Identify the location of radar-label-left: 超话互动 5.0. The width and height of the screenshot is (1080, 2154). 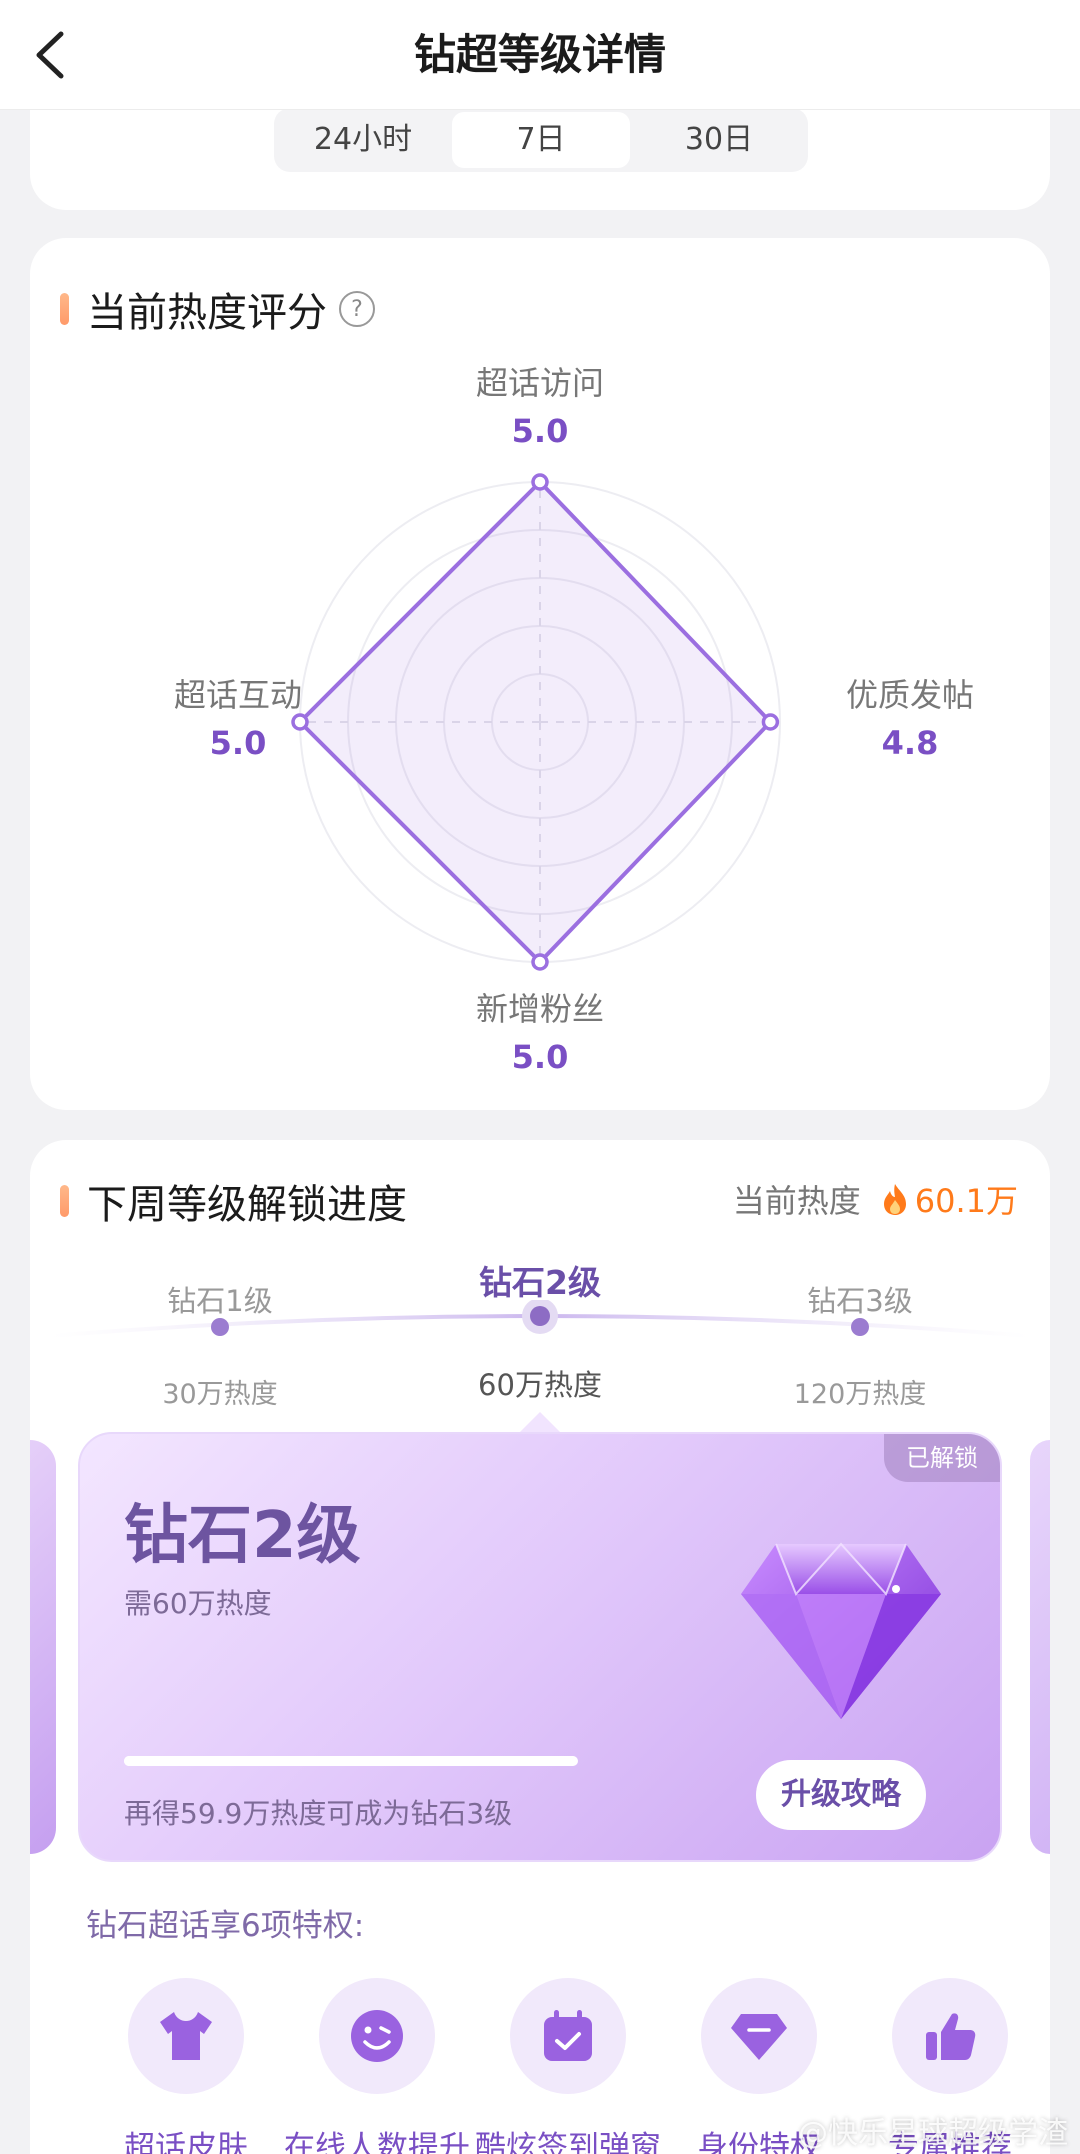
(238, 716).